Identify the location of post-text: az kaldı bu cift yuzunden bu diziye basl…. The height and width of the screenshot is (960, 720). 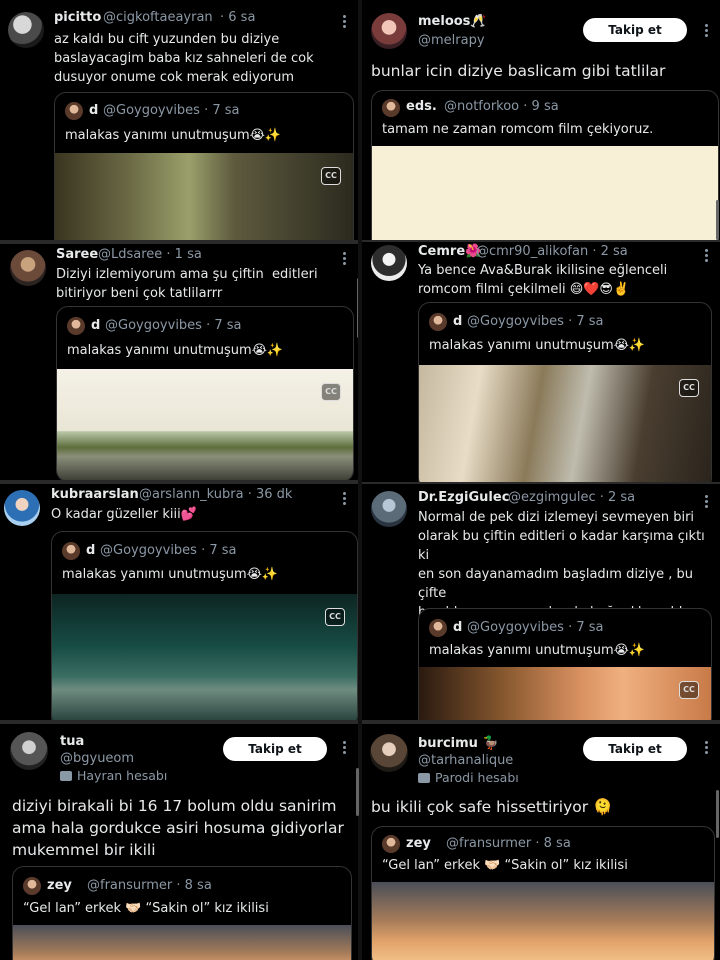
(184, 58).